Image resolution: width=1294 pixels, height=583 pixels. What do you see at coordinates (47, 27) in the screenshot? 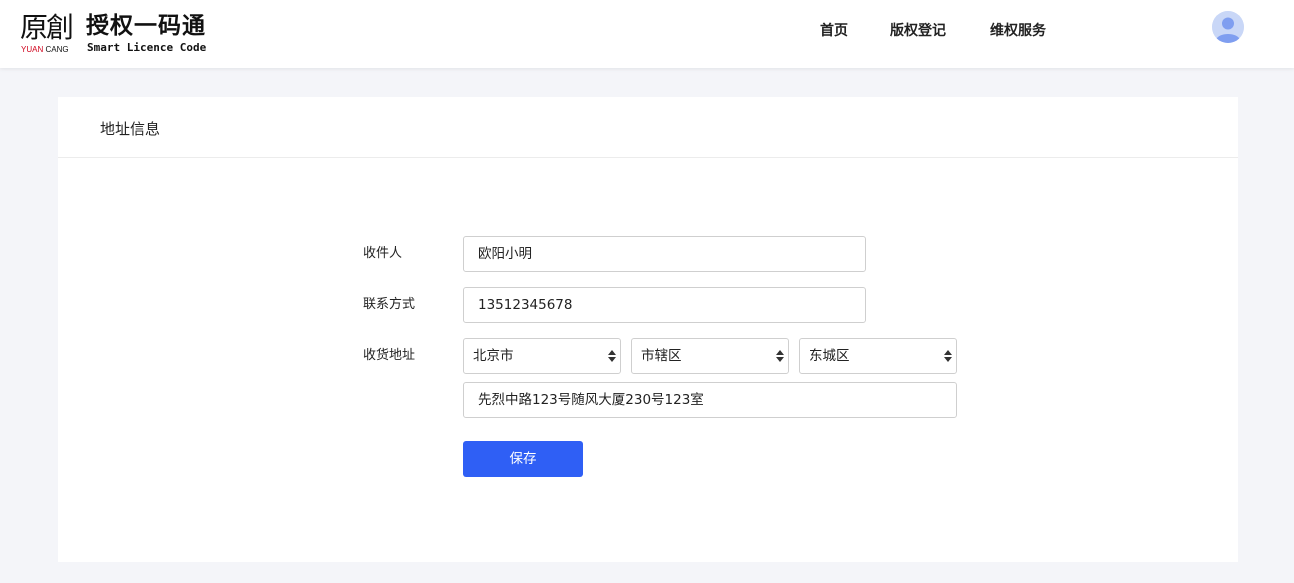
I see `logo-glyphs: 原創` at bounding box center [47, 27].